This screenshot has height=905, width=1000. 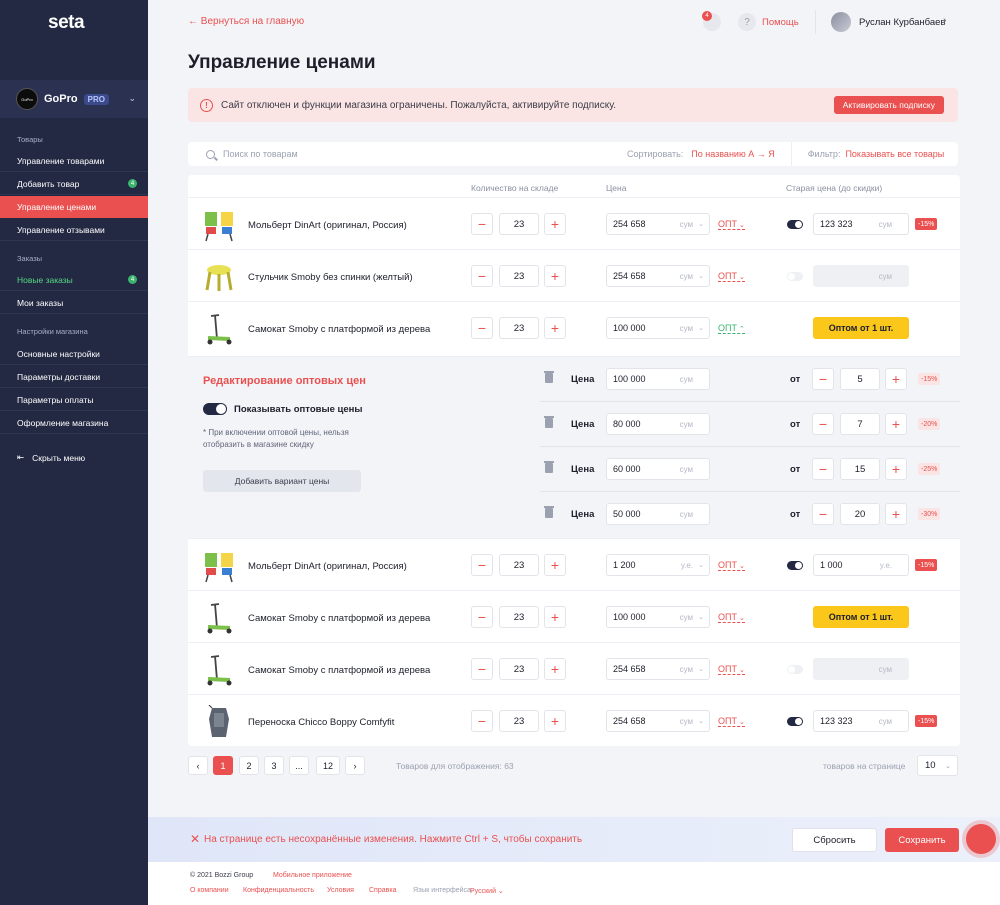 I want to click on activate-subscription-button: Активировать подписку, so click(x=888, y=105).